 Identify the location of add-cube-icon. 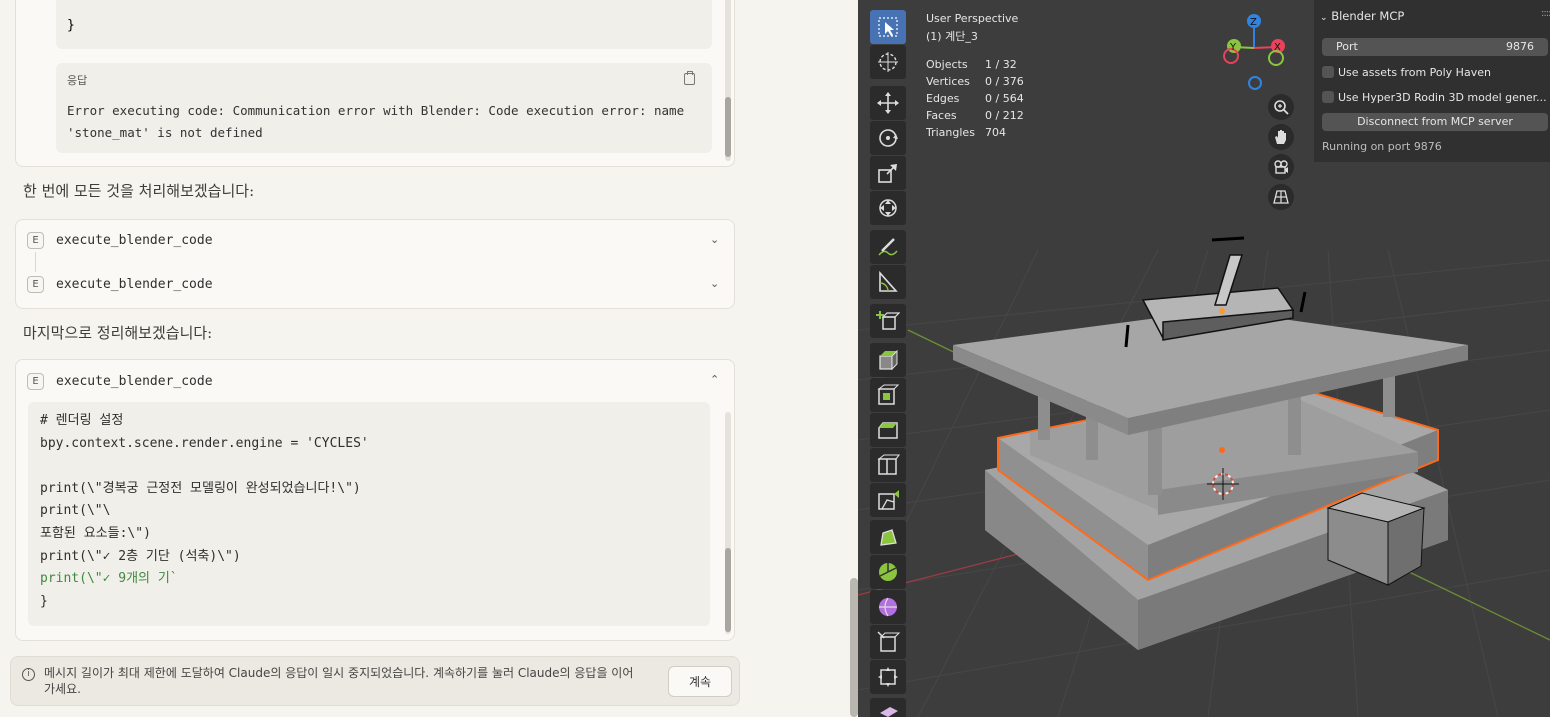
(888, 320).